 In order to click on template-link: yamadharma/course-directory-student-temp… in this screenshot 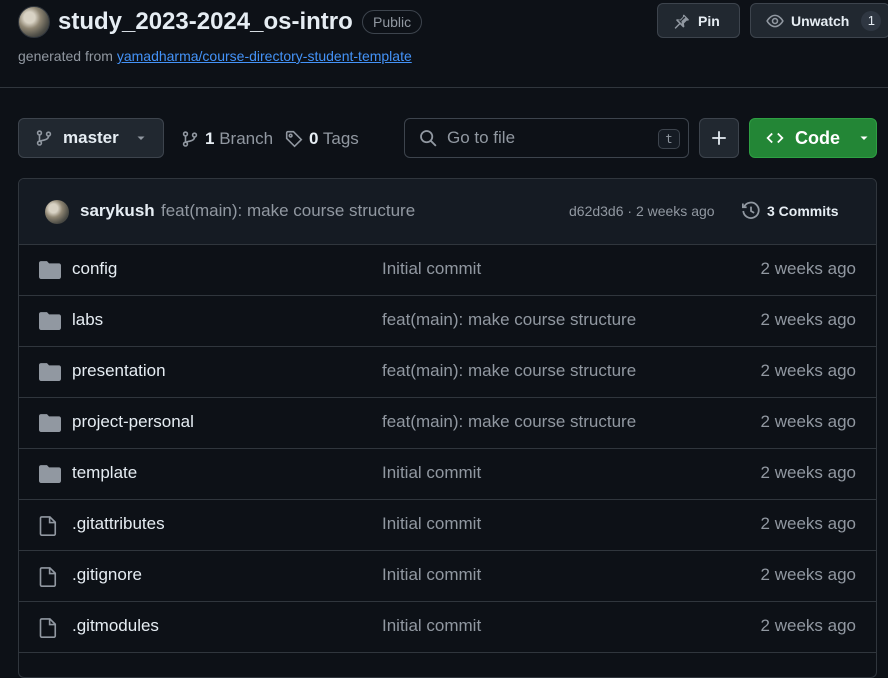, I will do `click(264, 56)`.